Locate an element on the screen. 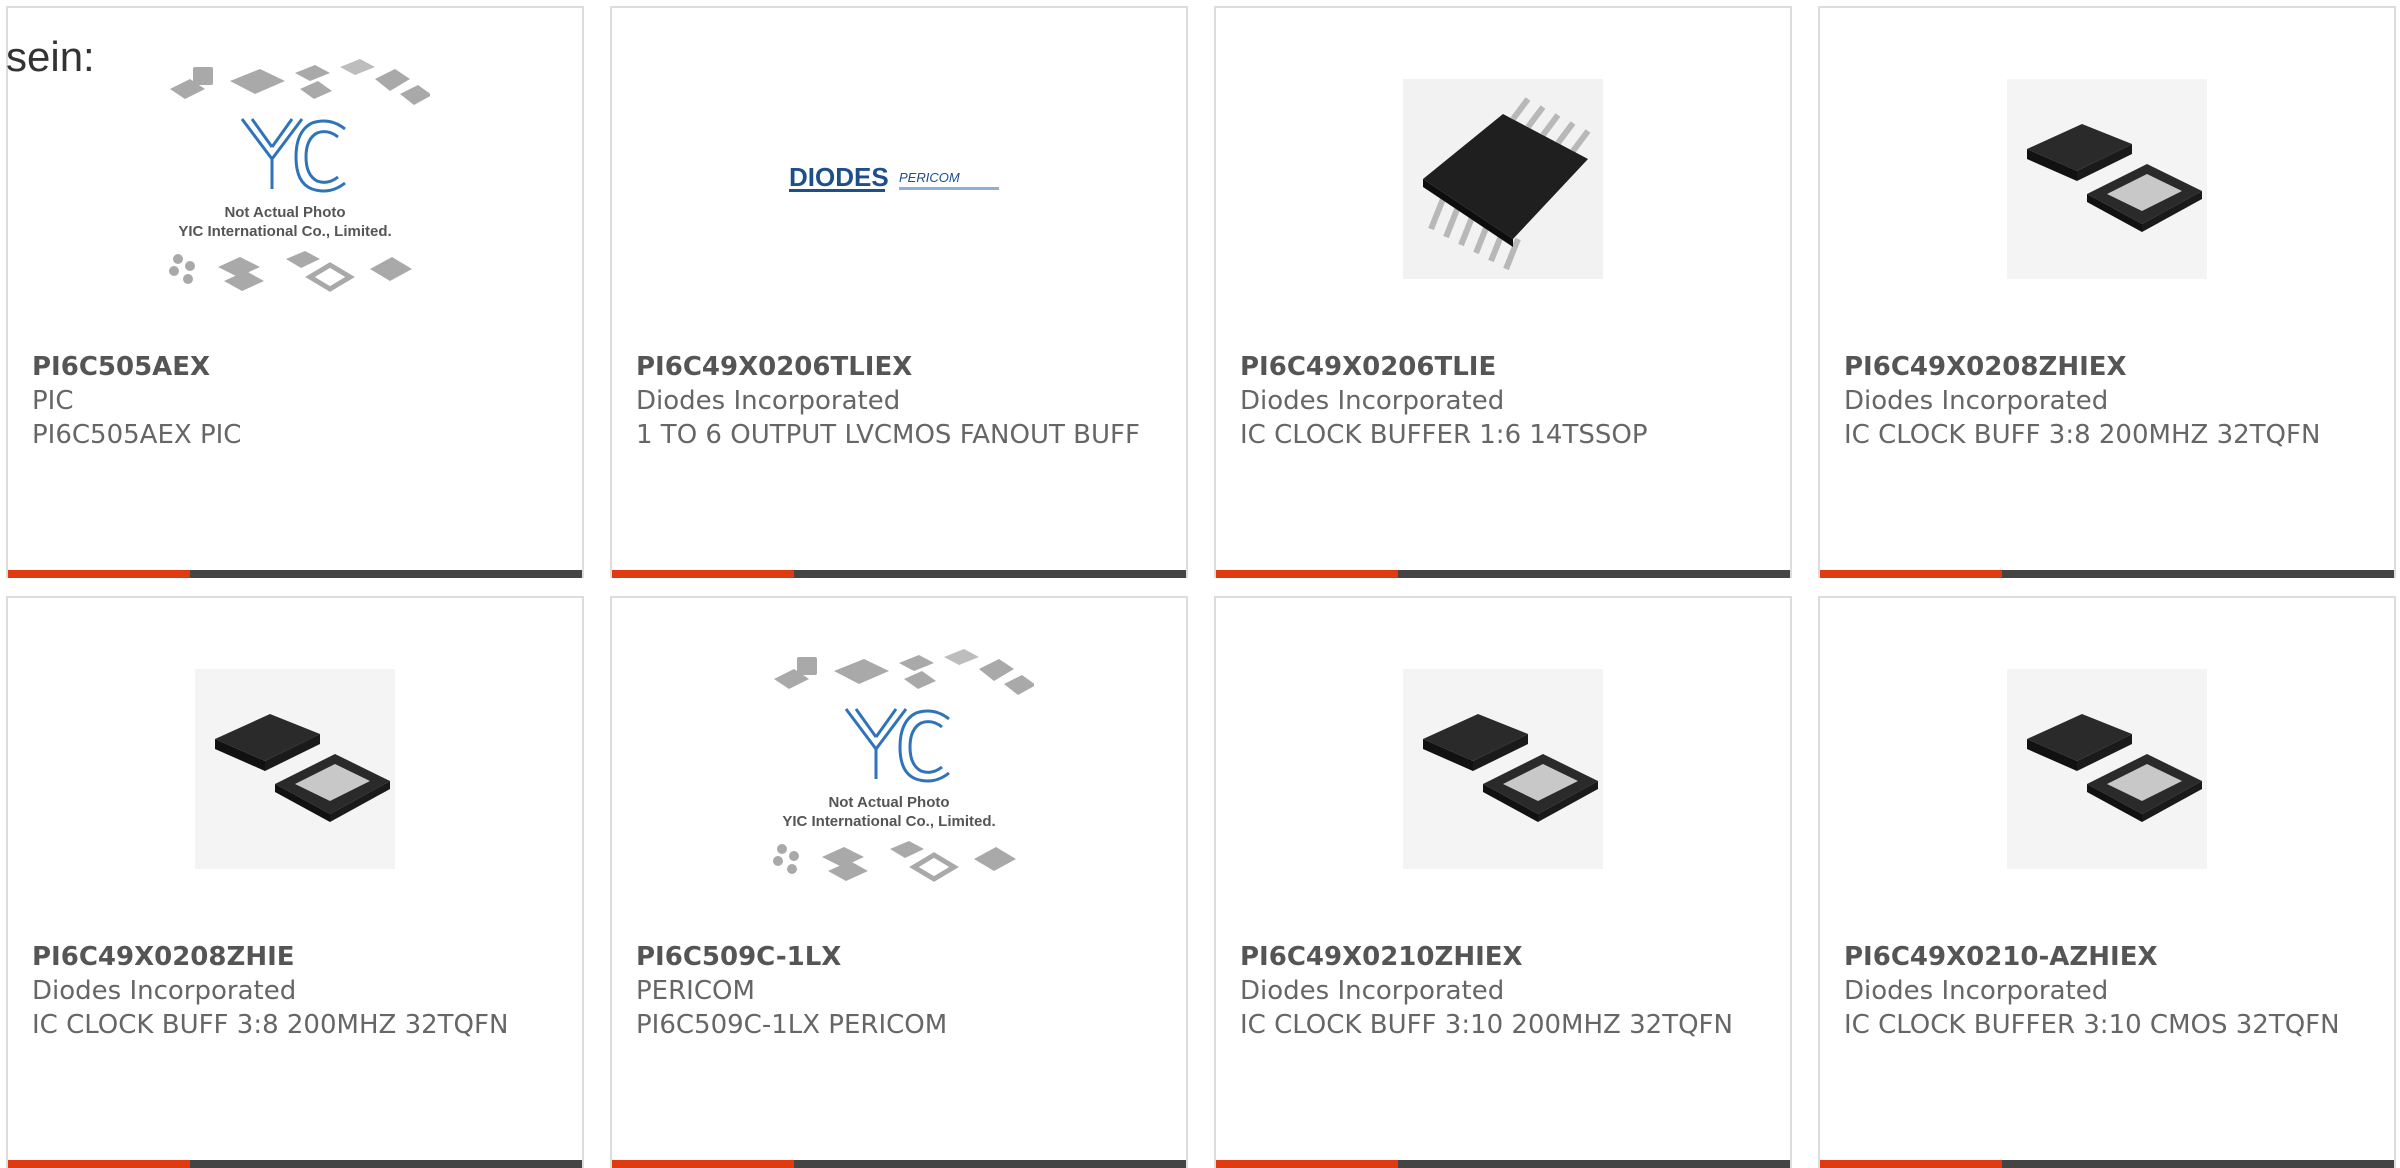 The height and width of the screenshot is (1168, 2400). product-image: DIODES PERICOM is located at coordinates (899, 179).